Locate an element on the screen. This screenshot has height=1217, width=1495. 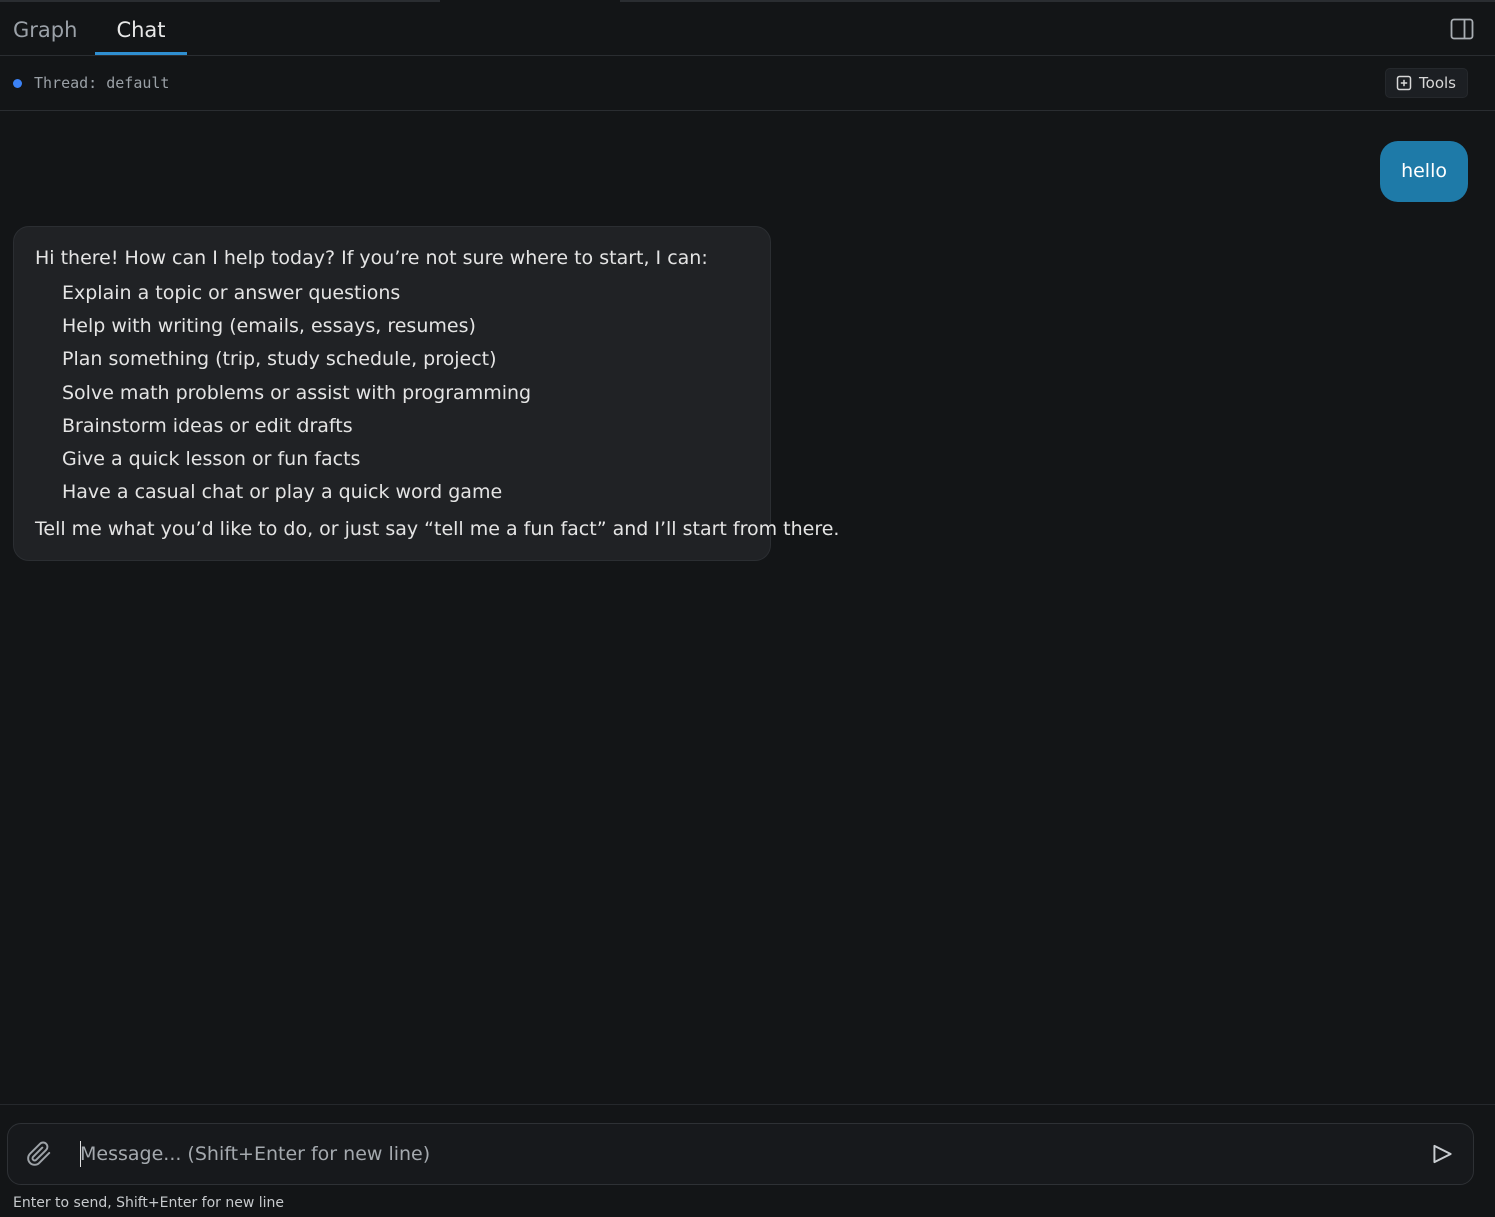
message-composer is located at coordinates (740, 1154).